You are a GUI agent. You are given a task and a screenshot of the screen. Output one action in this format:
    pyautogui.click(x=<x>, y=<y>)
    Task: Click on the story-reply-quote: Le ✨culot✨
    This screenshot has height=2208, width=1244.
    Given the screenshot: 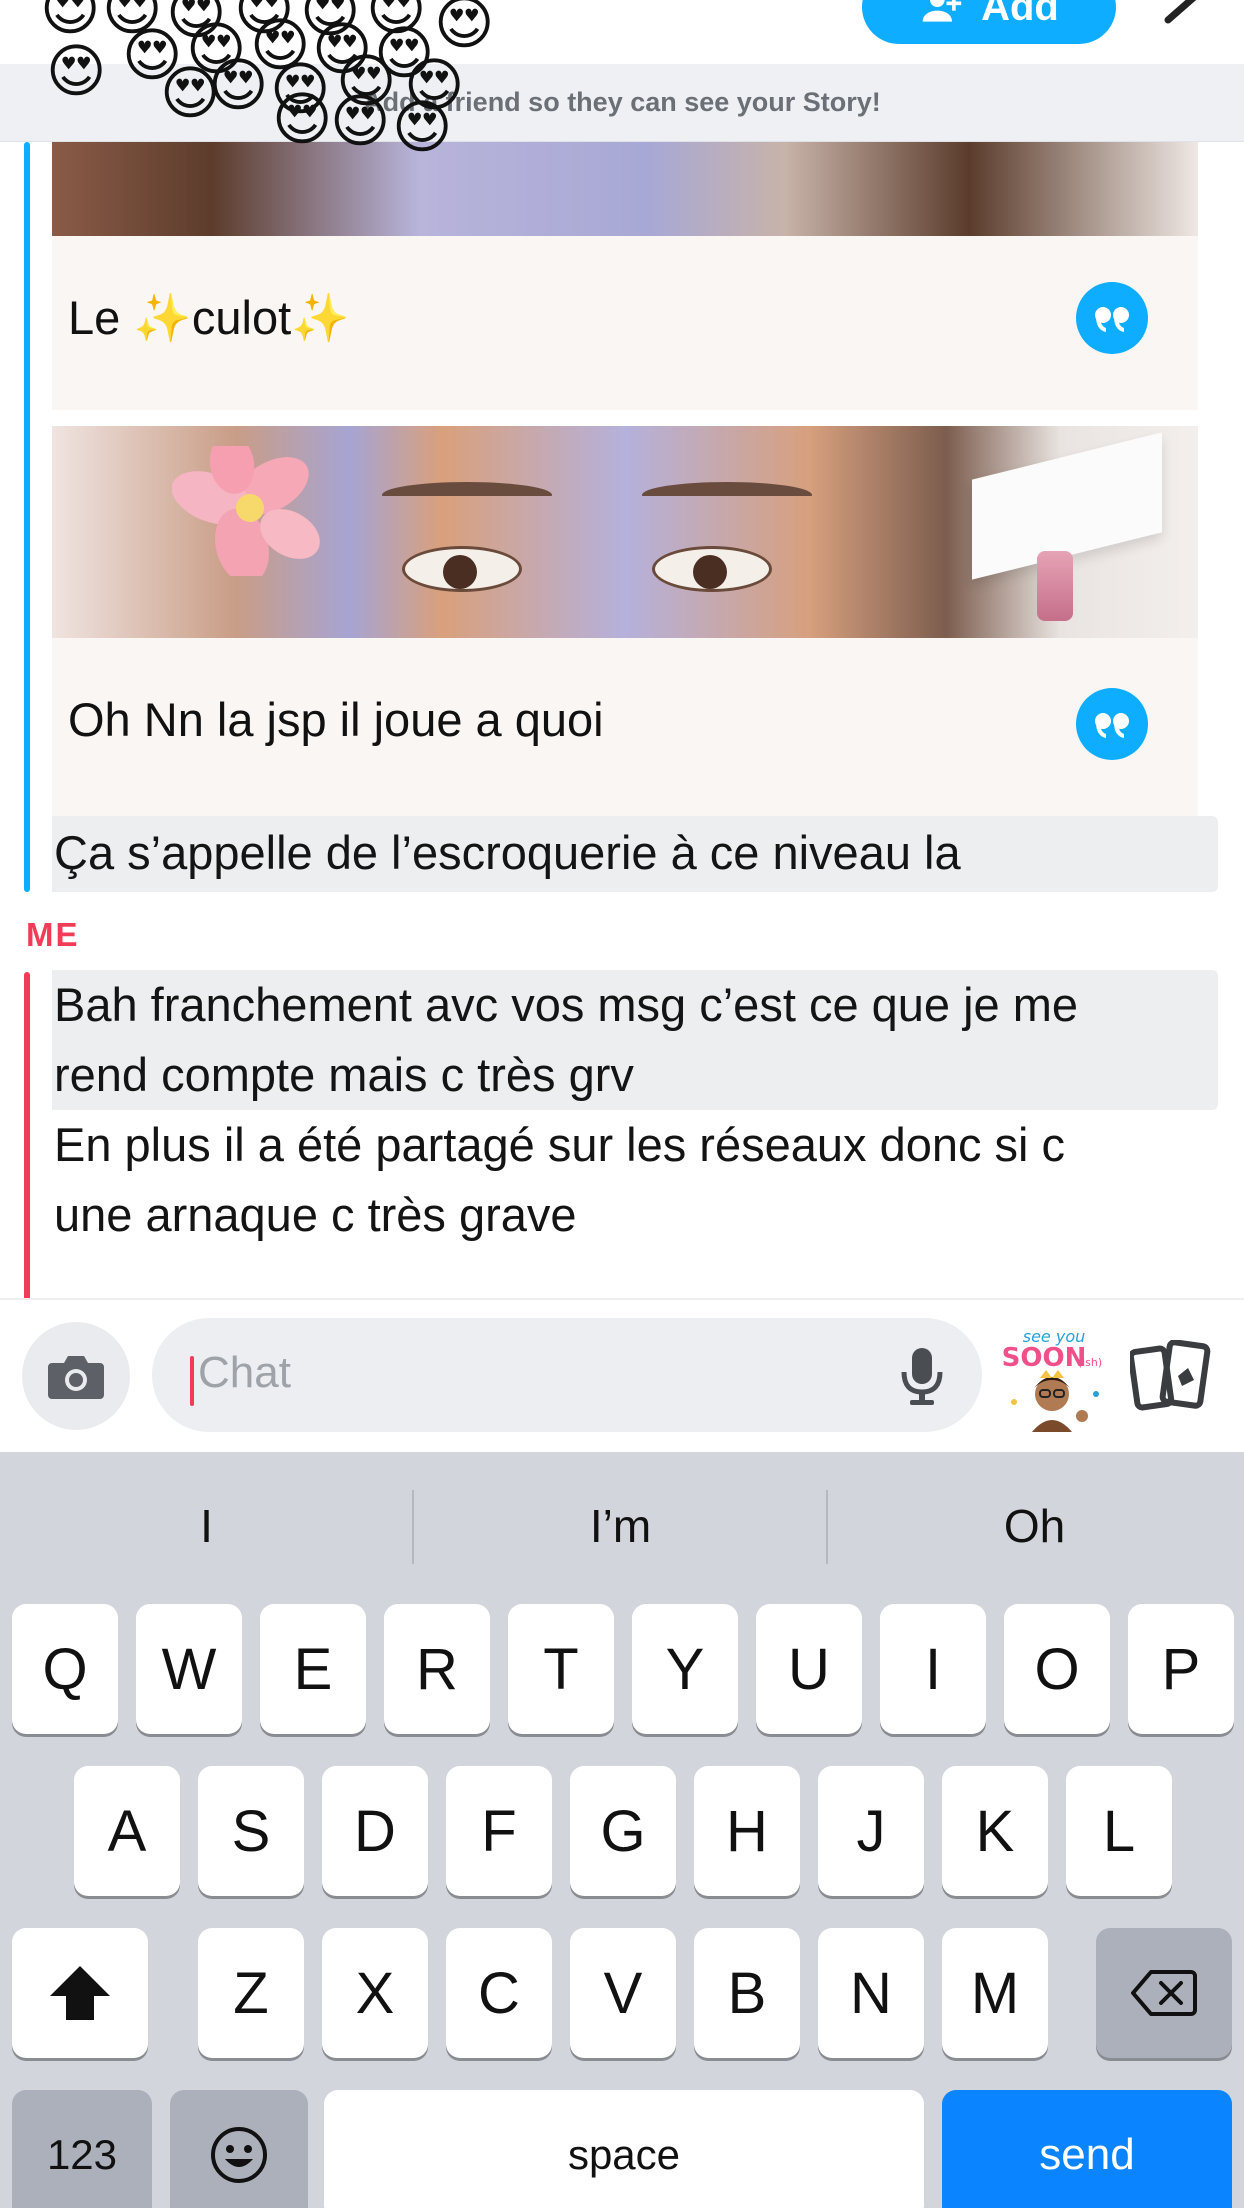 What is the action you would take?
    pyautogui.click(x=625, y=276)
    